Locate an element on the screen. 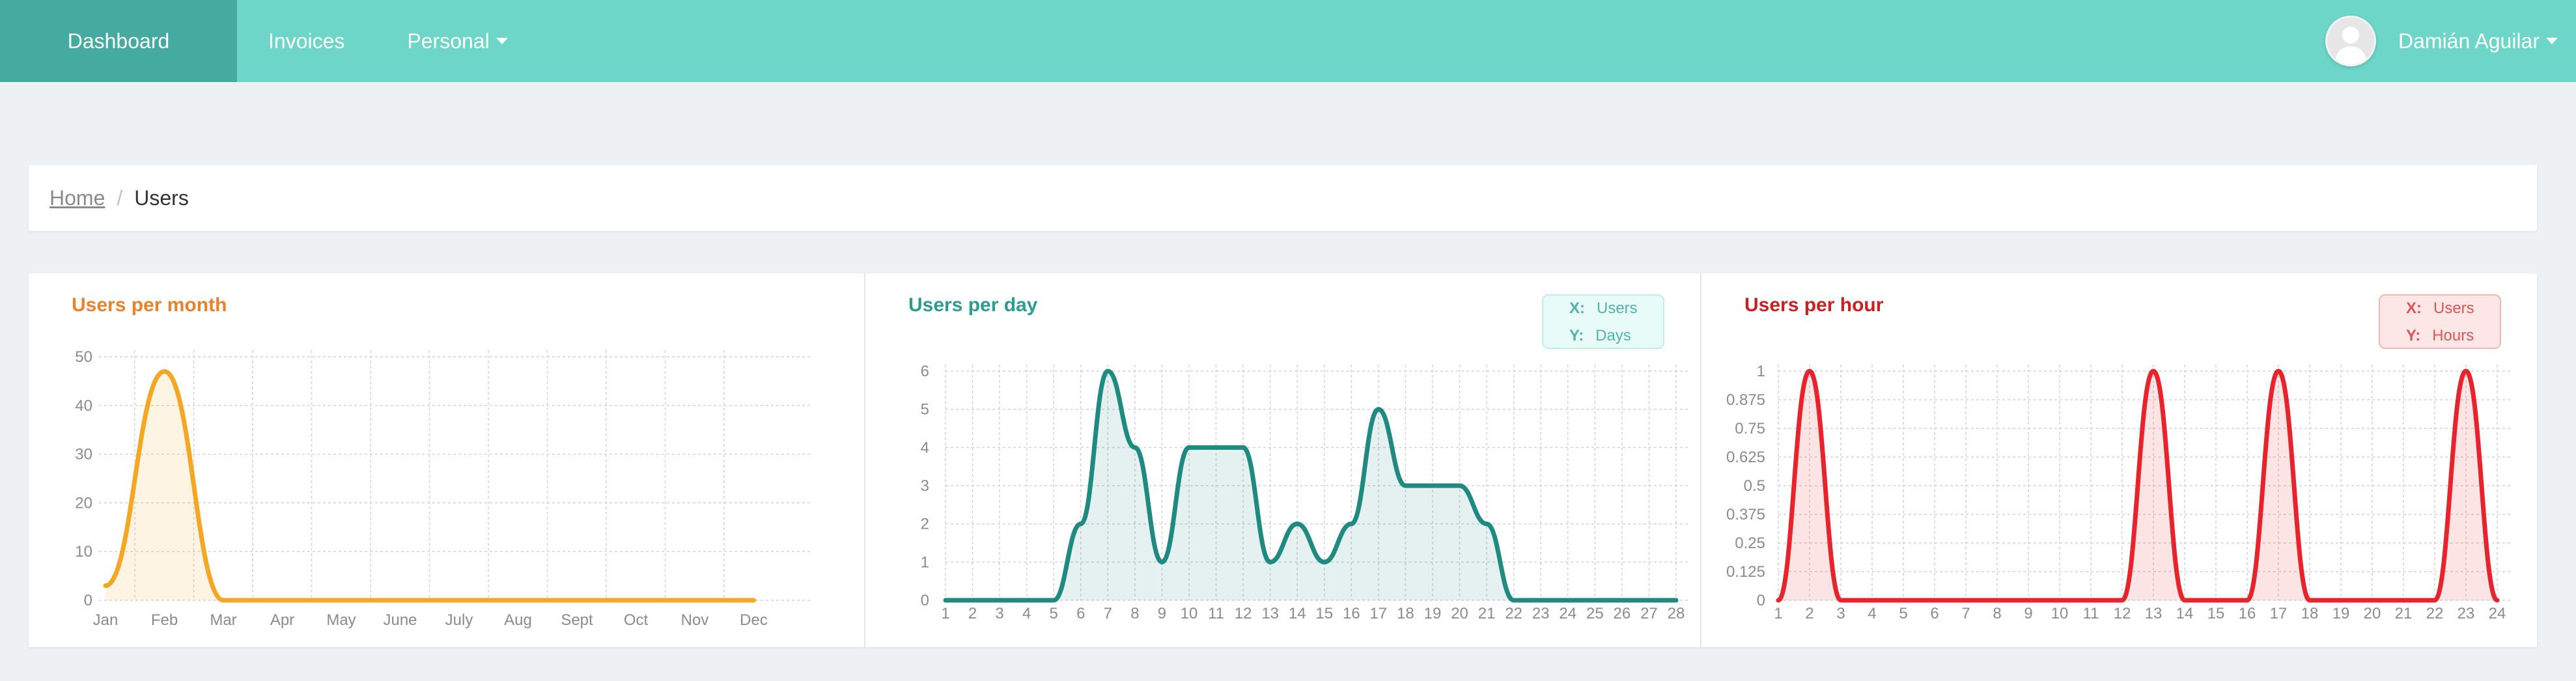 Image resolution: width=2576 pixels, height=681 pixels. x-tick-label: 28 is located at coordinates (1677, 613).